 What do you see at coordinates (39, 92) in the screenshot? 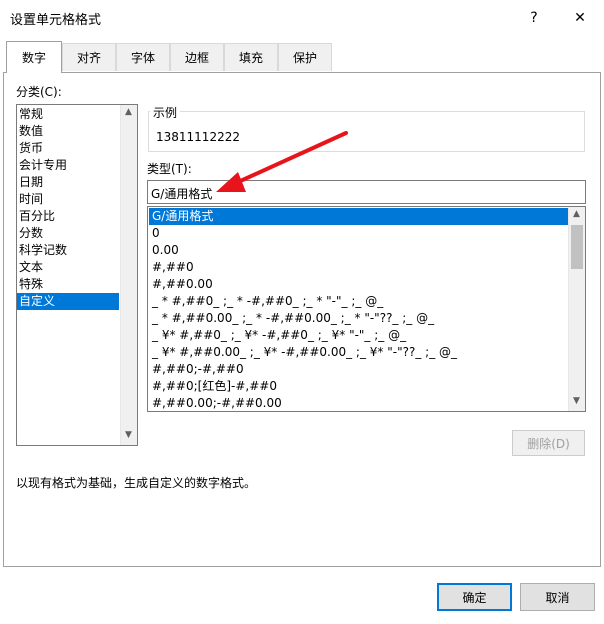
I see `category-label: 分类(C):` at bounding box center [39, 92].